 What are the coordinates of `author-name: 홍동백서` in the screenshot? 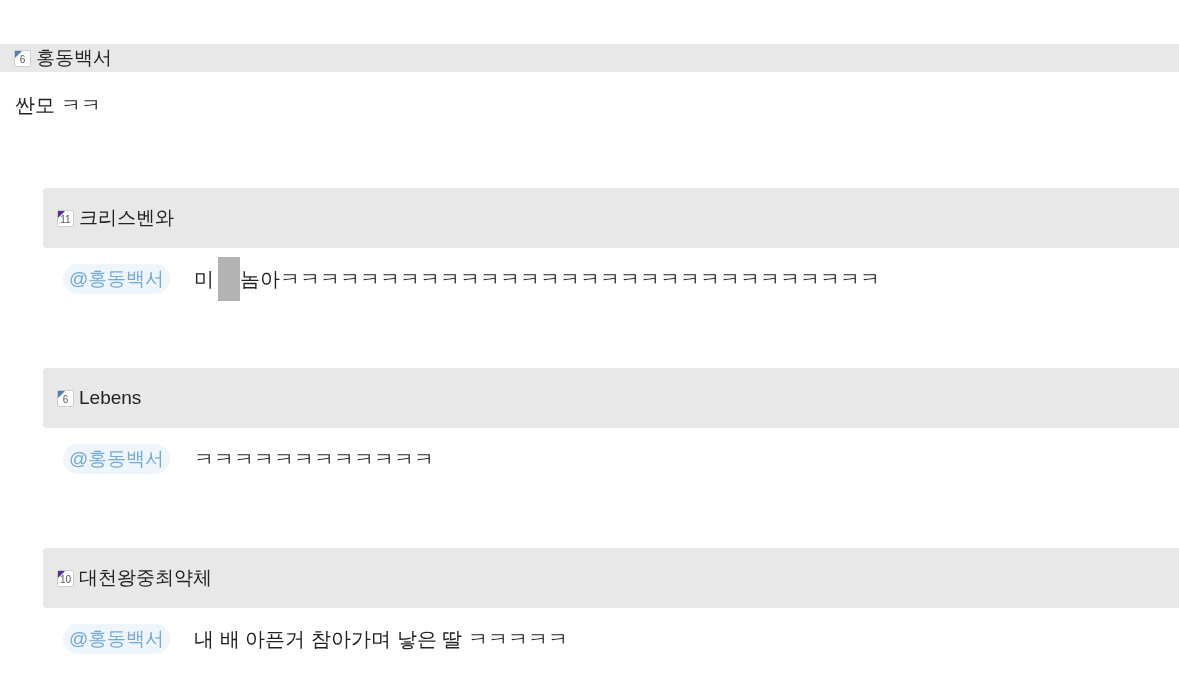 It's located at (74, 58).